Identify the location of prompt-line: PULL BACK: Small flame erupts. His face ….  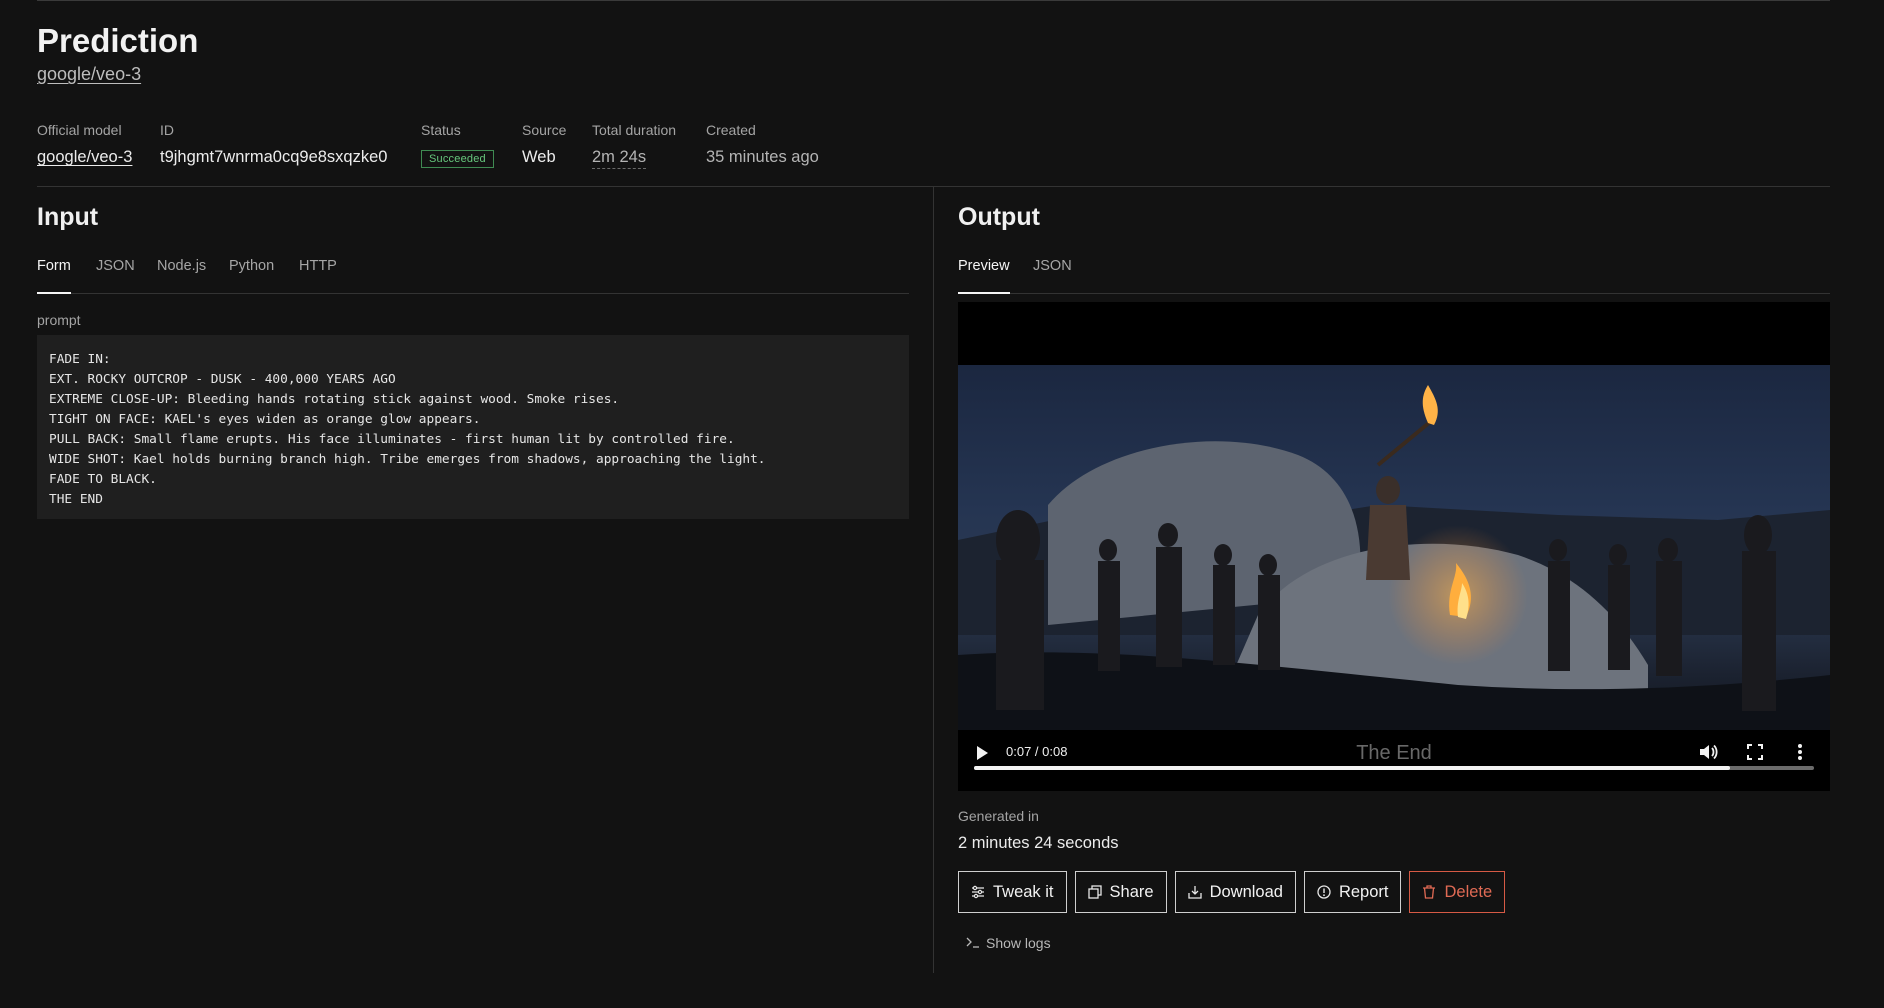
(392, 439).